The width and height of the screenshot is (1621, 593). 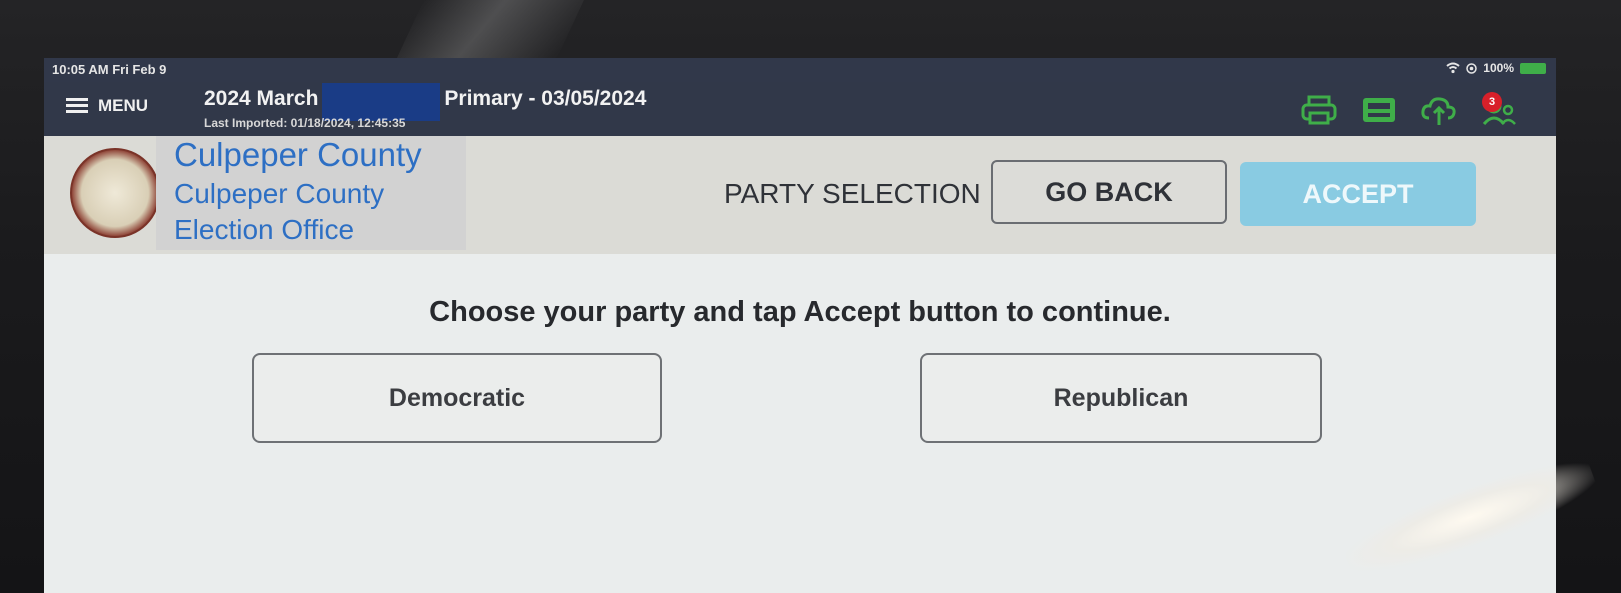 I want to click on scanner-icon, so click(x=1379, y=110).